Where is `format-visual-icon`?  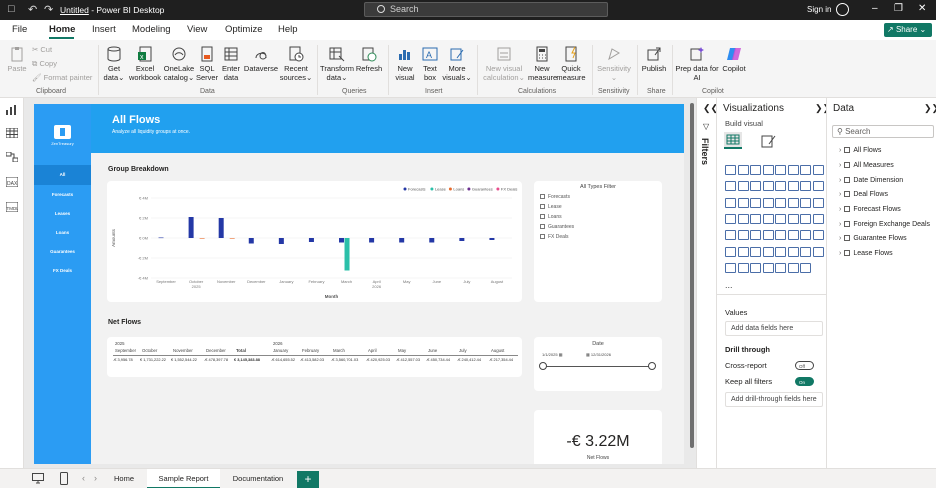
format-visual-icon is located at coordinates (769, 141).